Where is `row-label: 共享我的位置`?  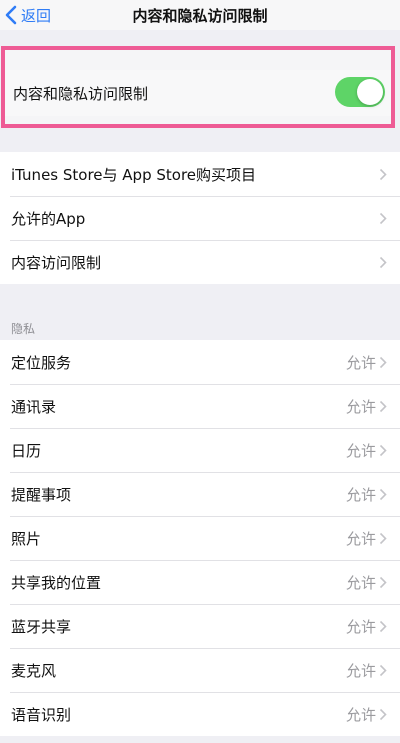 row-label: 共享我的位置 is located at coordinates (56, 582).